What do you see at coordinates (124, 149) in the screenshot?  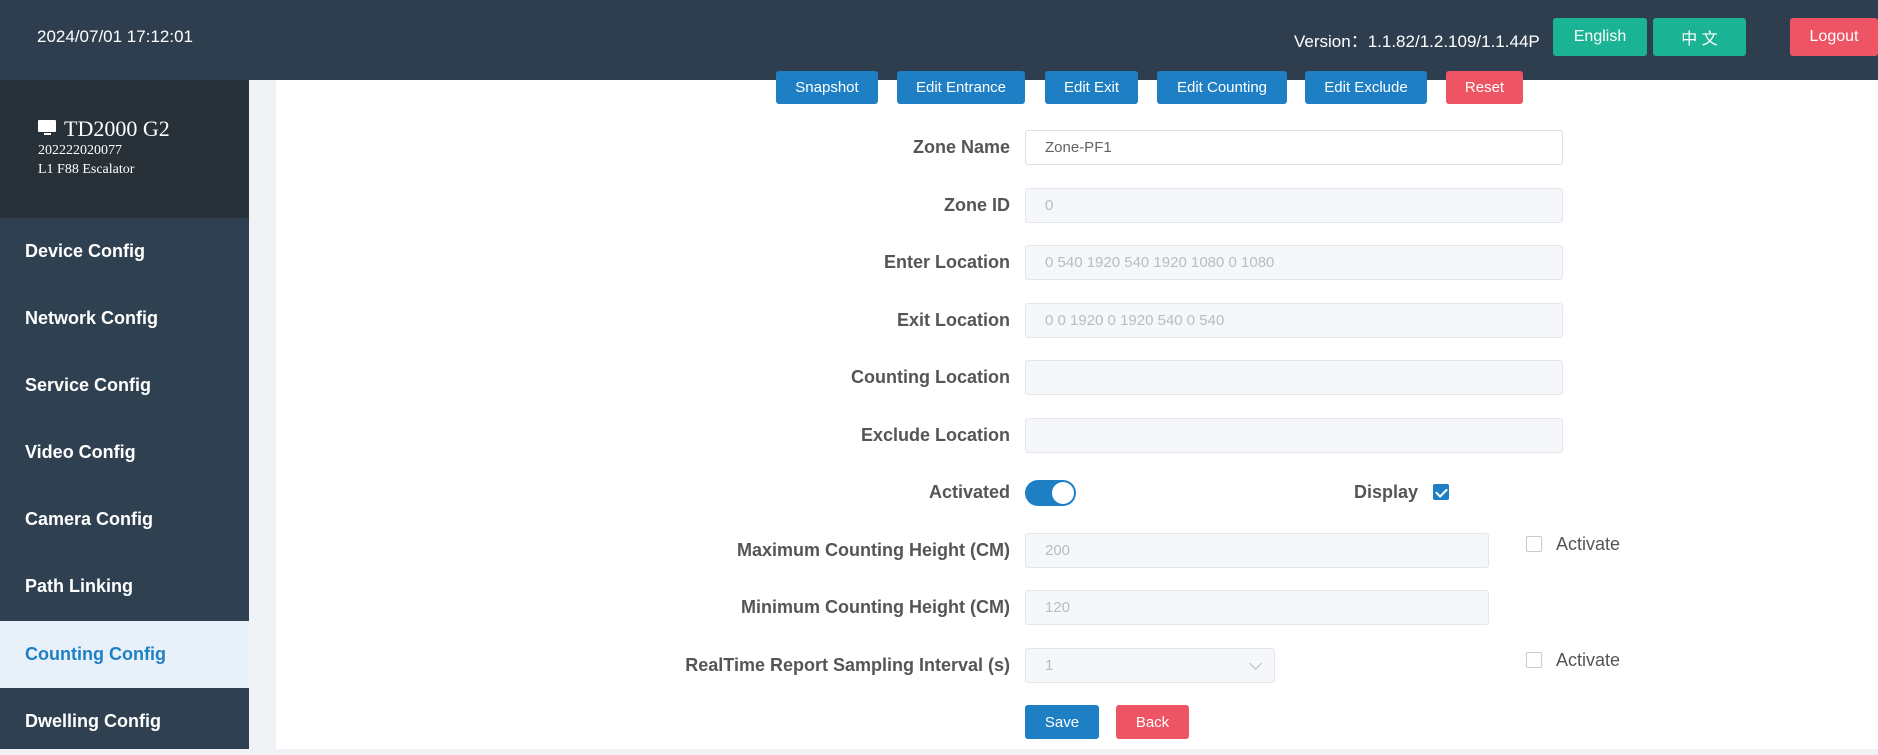 I see `device-profile: TD2000 G2 202222020077 L1 F88 Escalator` at bounding box center [124, 149].